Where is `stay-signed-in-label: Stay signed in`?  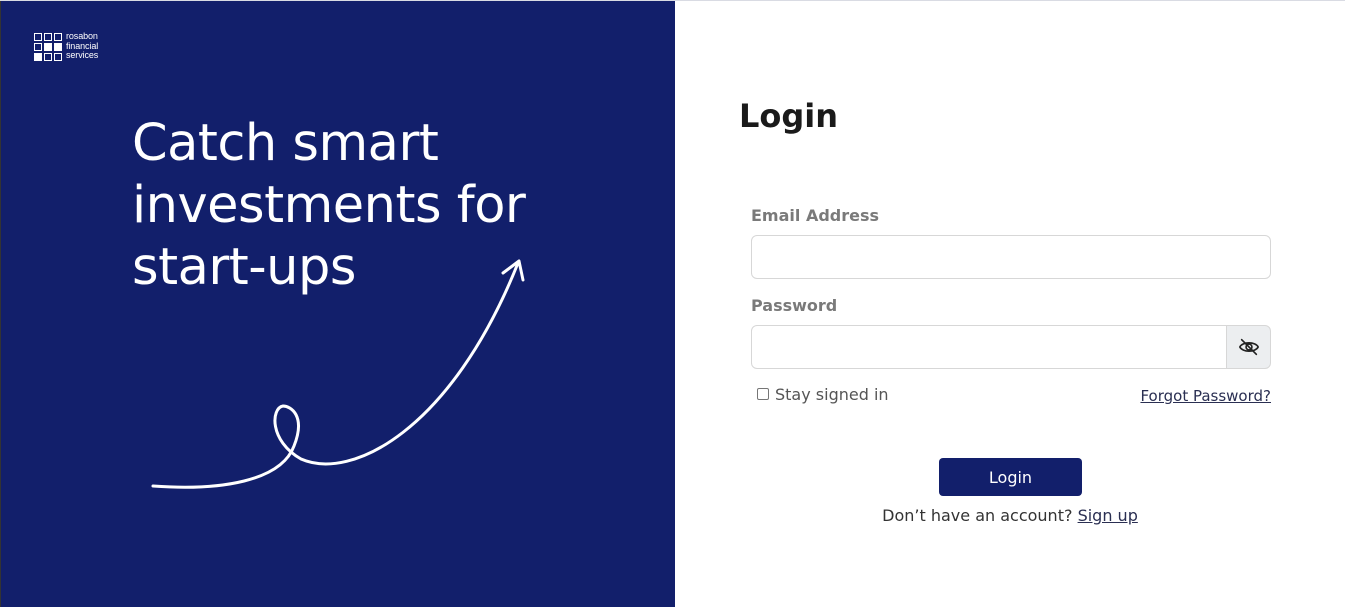 stay-signed-in-label: Stay signed in is located at coordinates (832, 394).